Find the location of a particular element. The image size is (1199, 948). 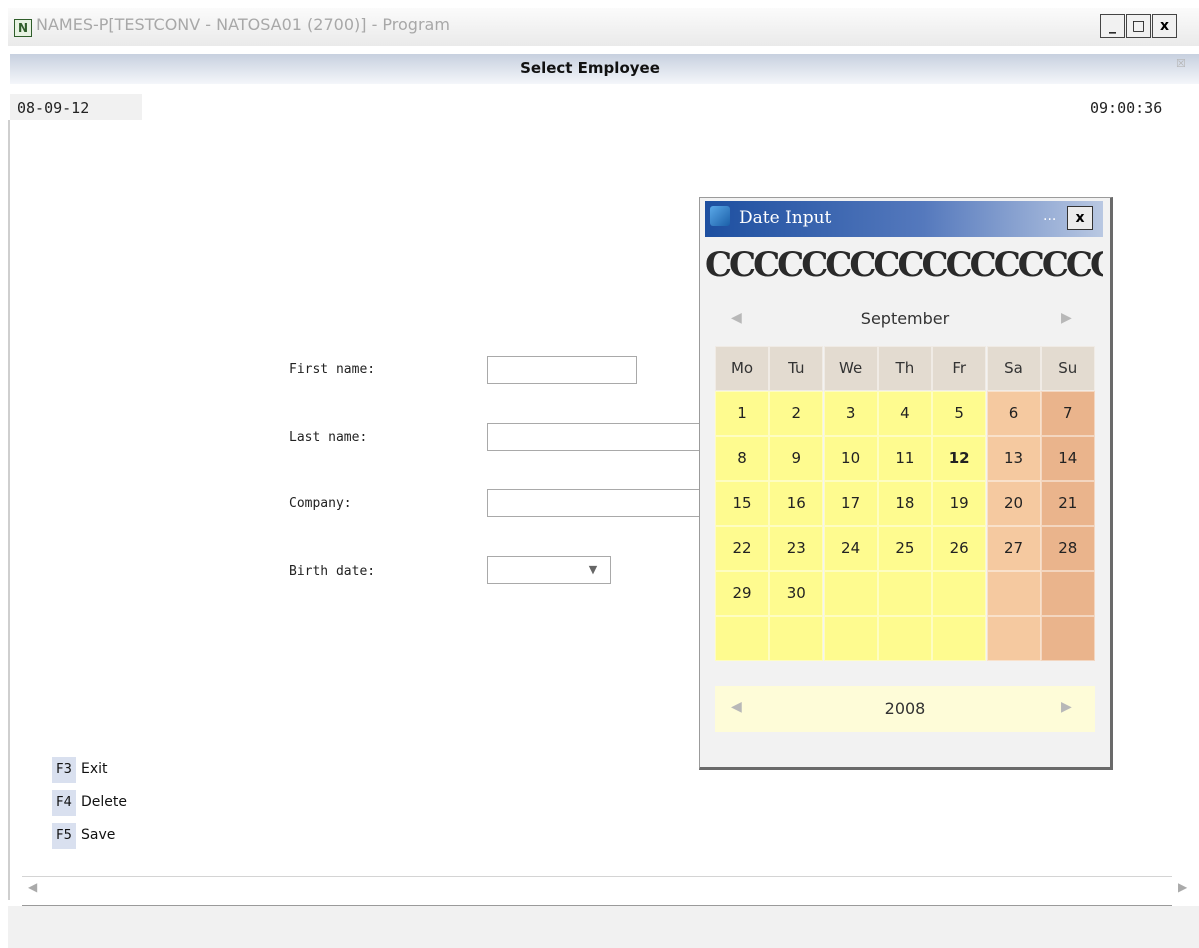

next-year-icon: ▶ is located at coordinates (1066, 707).